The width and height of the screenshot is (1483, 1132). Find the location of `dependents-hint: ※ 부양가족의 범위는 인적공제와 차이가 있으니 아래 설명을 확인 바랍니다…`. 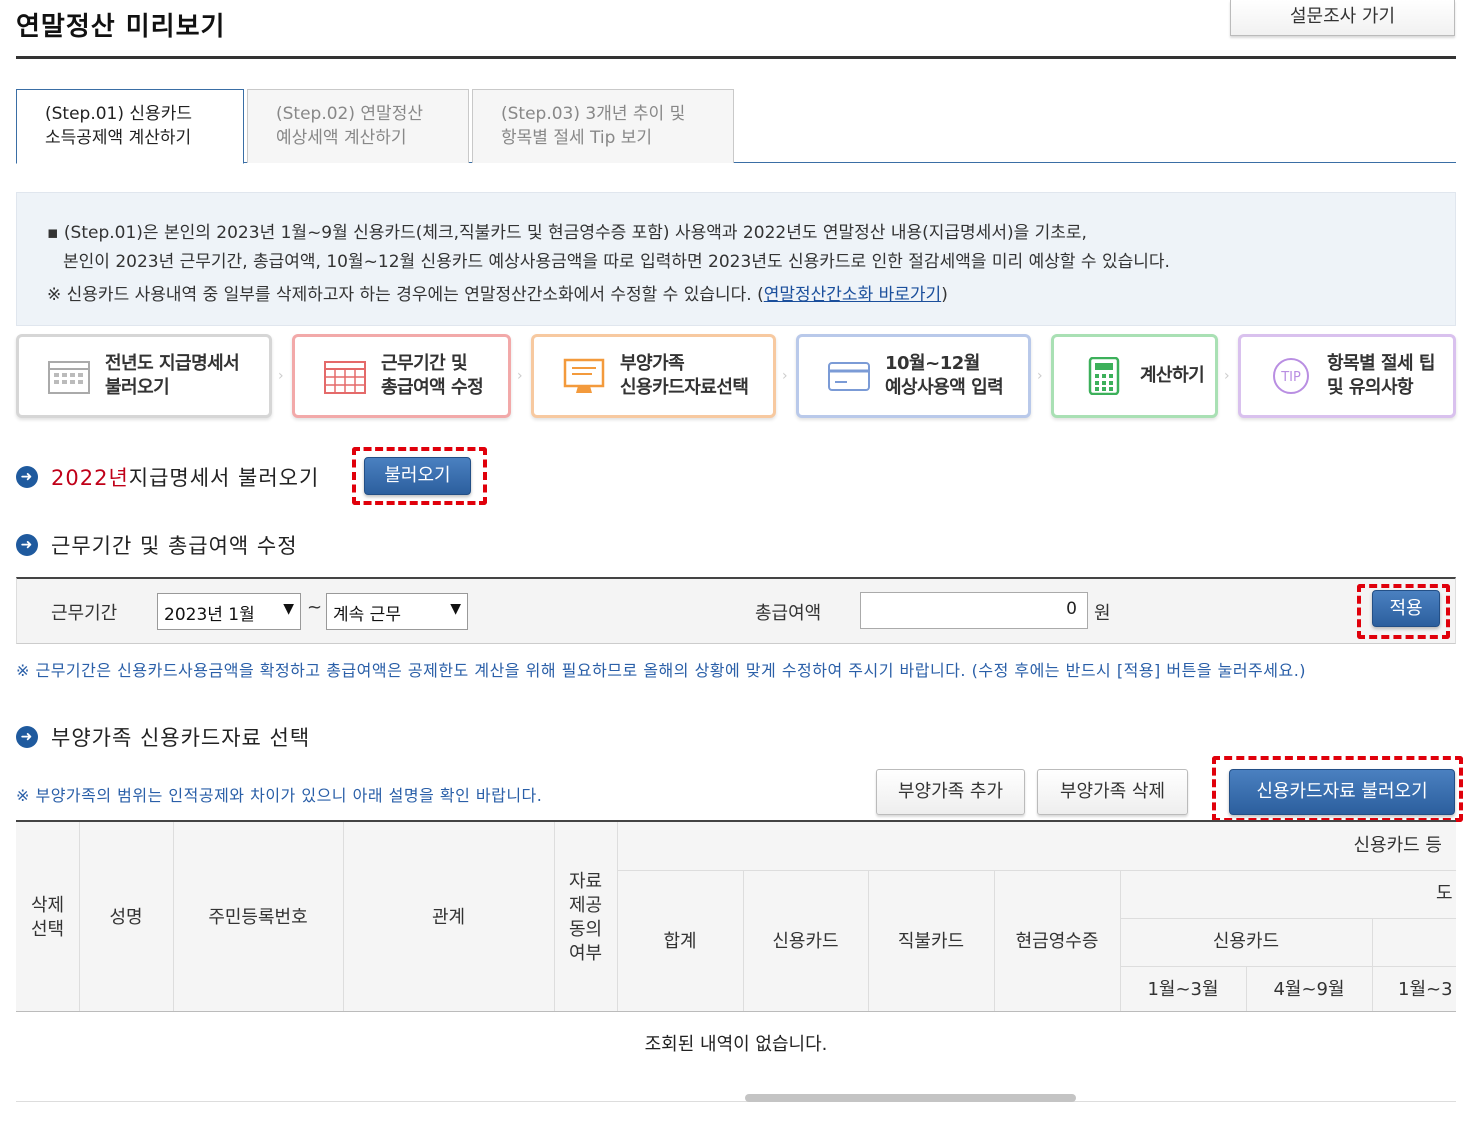

dependents-hint: ※ 부양가족의 범위는 인적공제와 차이가 있으니 아래 설명을 확인 바랍니다… is located at coordinates (279, 795).